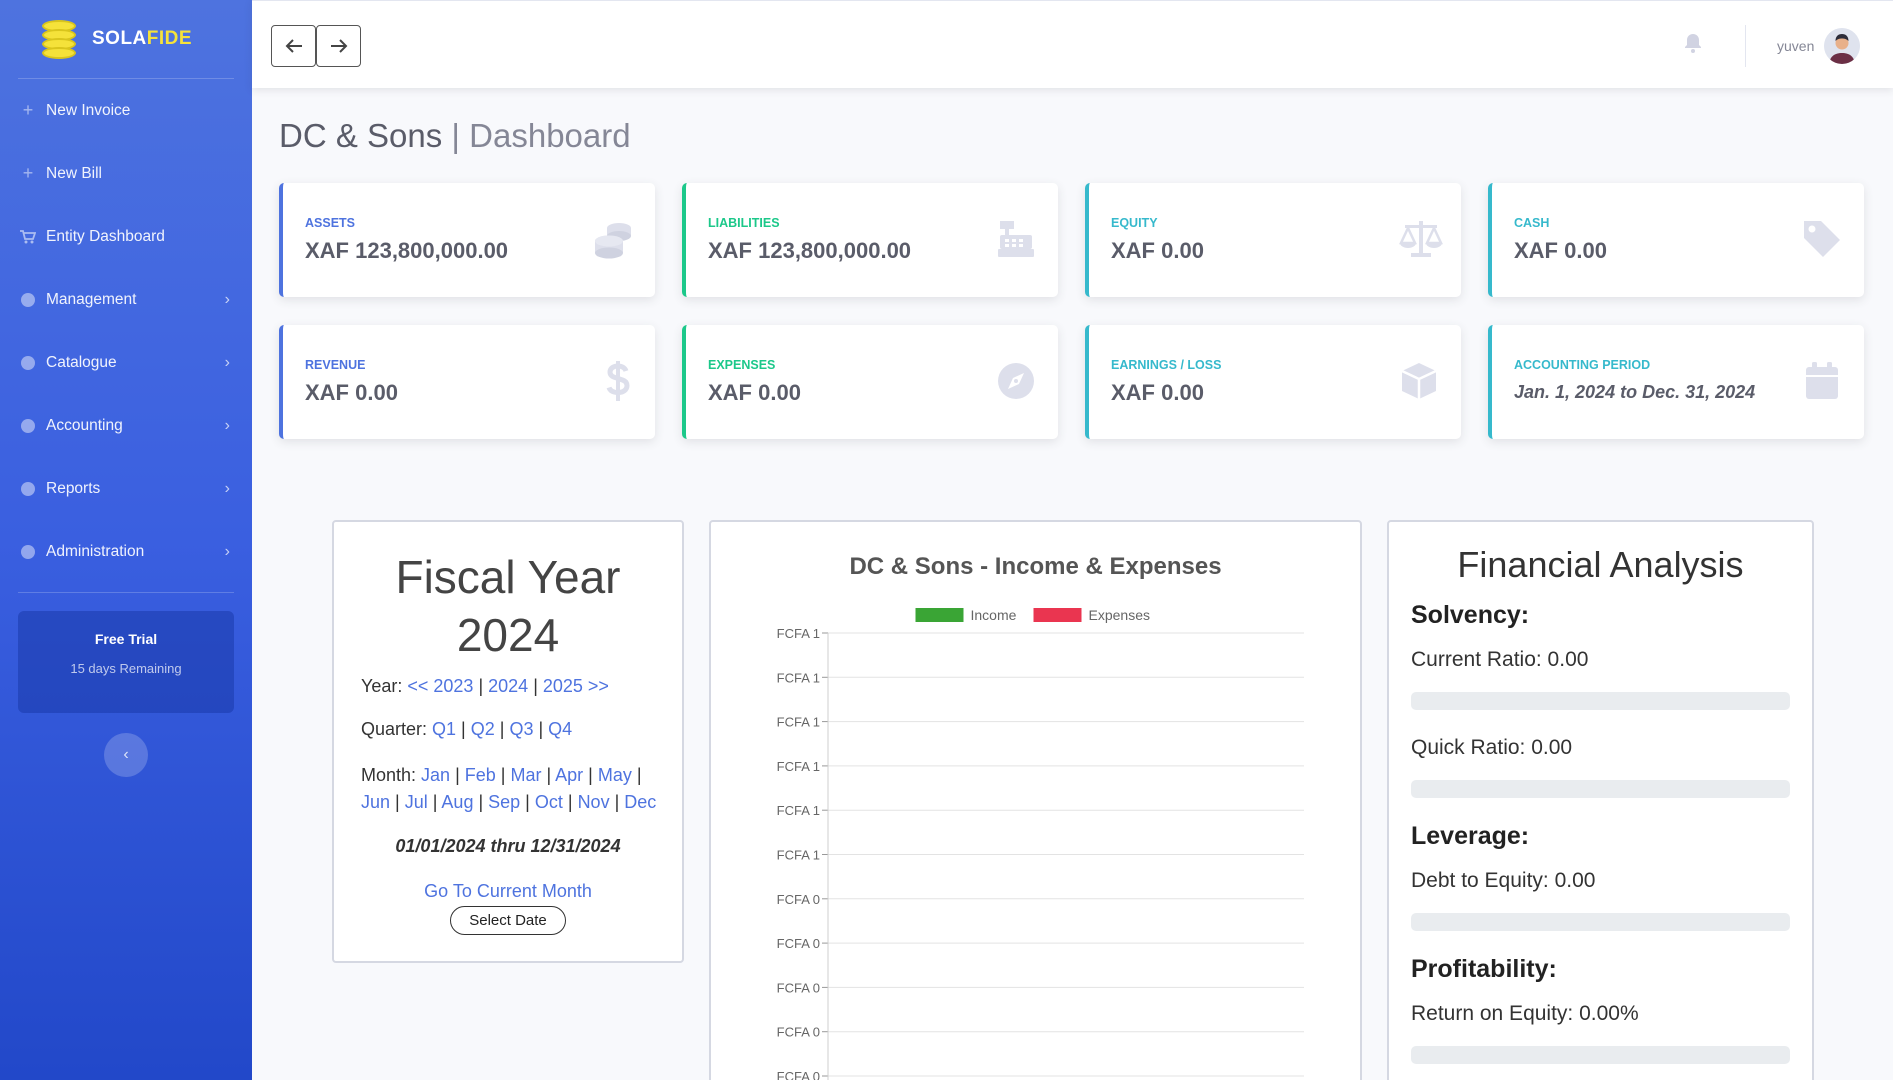  What do you see at coordinates (1057, 615) in the screenshot?
I see `legend-swatch-expenses` at bounding box center [1057, 615].